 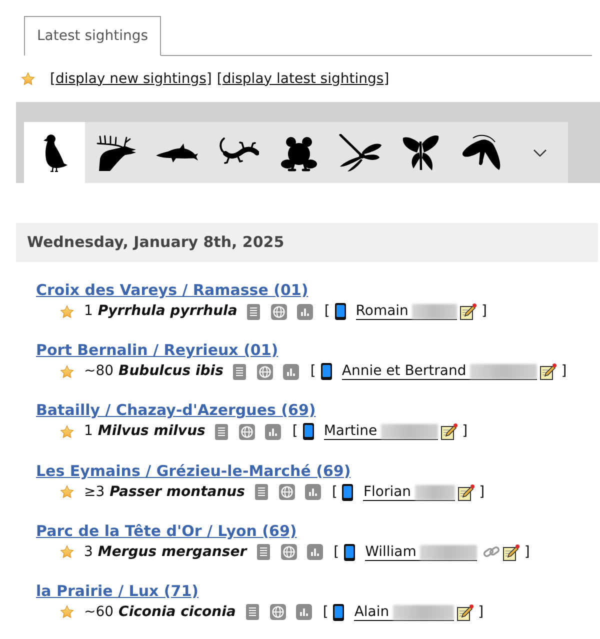 I want to click on observer-link: William, so click(x=421, y=552).